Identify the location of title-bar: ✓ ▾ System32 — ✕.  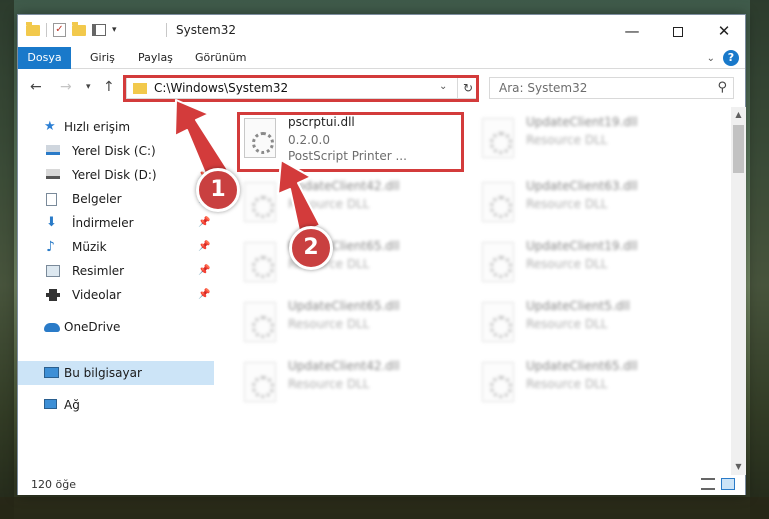
(381, 31).